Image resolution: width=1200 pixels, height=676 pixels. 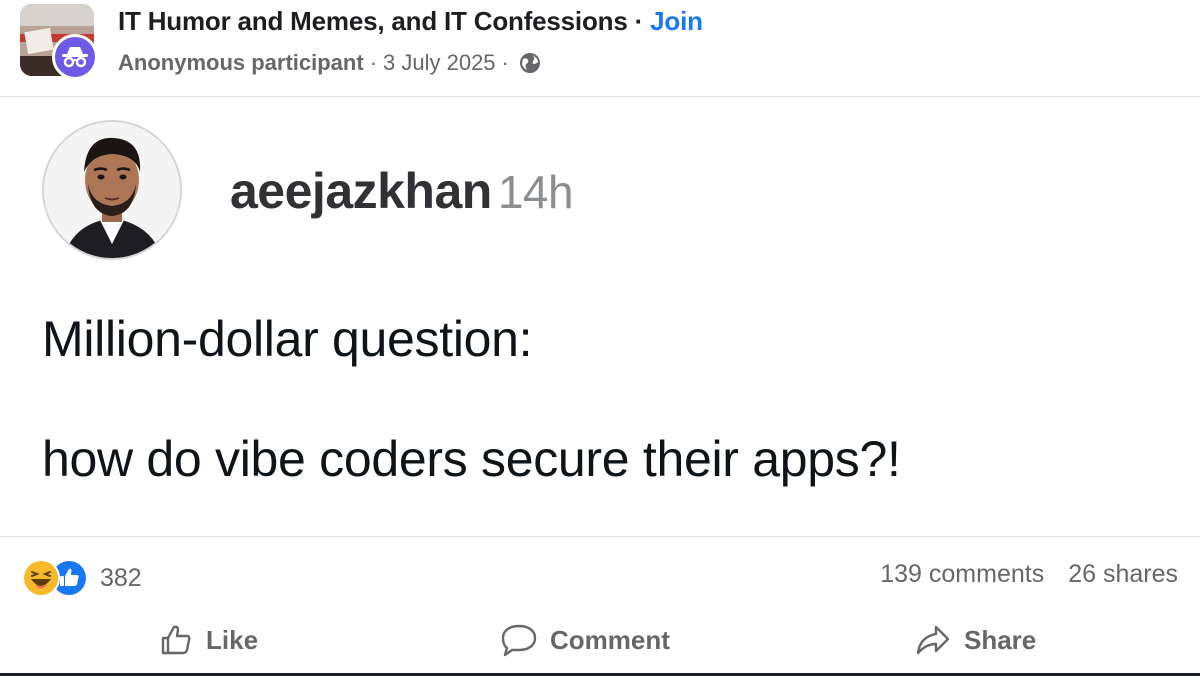 What do you see at coordinates (535, 192) in the screenshot?
I see `tweet-time: 14h` at bounding box center [535, 192].